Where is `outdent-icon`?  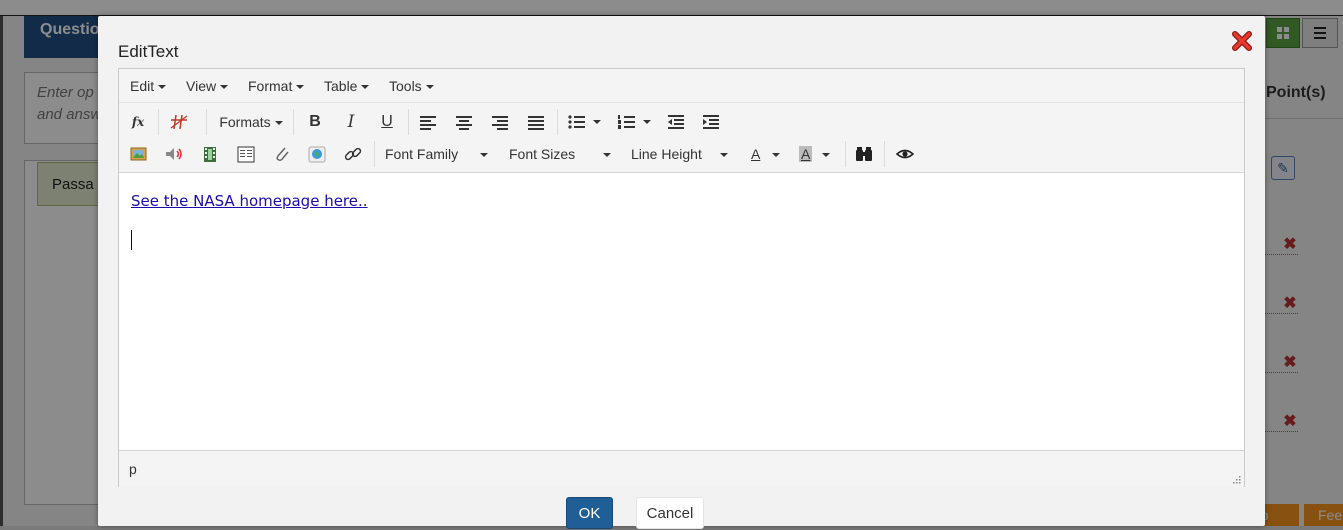 outdent-icon is located at coordinates (676, 122).